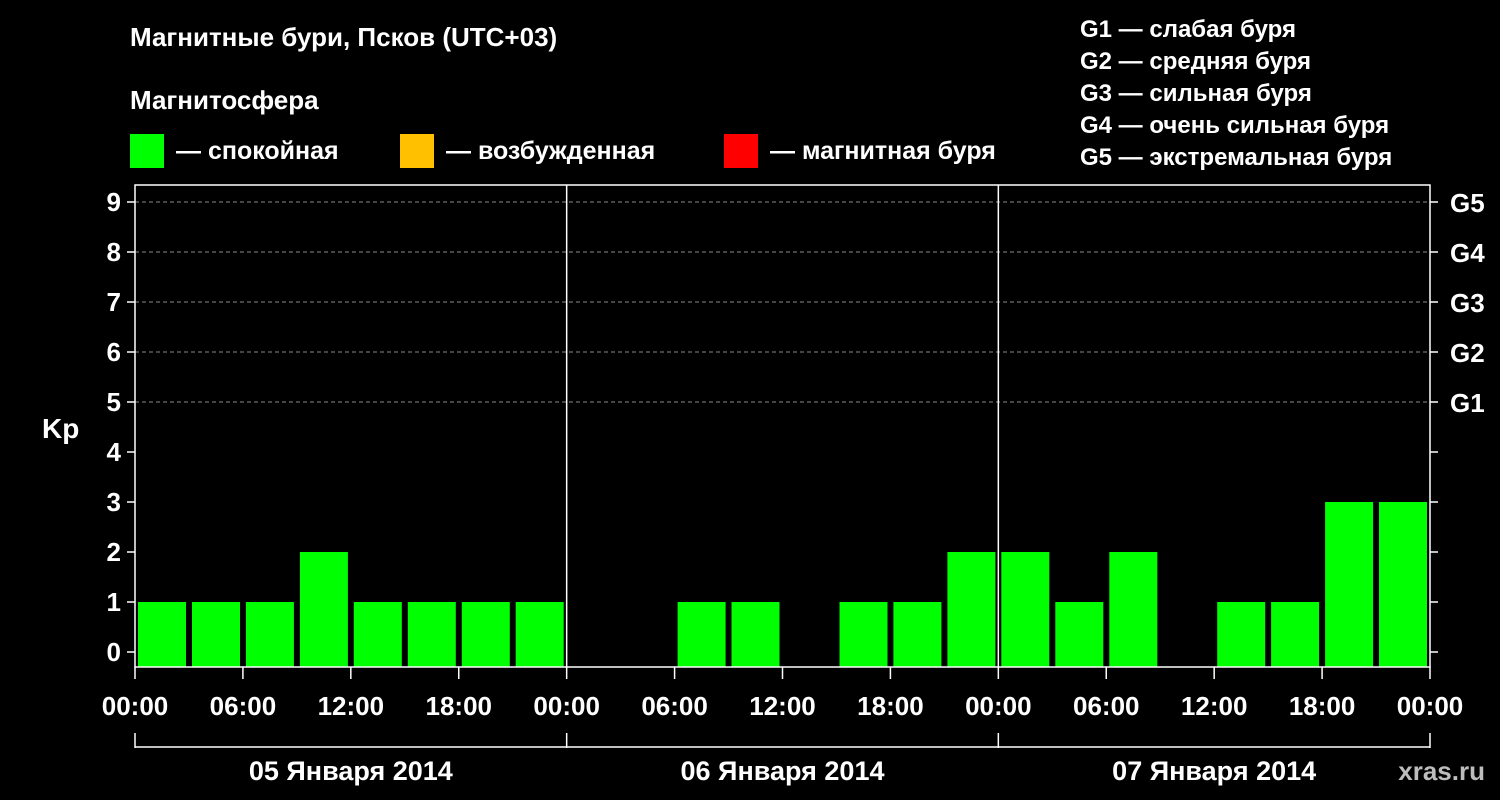 The height and width of the screenshot is (800, 1500). Describe the element at coordinates (114, 452) in the screenshot. I see `y-tick-label: 4` at that location.